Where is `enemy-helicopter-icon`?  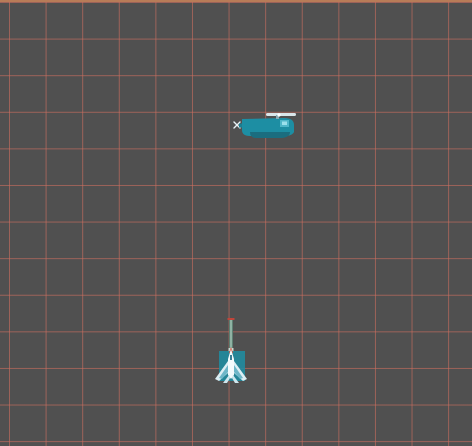
enemy-helicopter-icon is located at coordinates (264, 125).